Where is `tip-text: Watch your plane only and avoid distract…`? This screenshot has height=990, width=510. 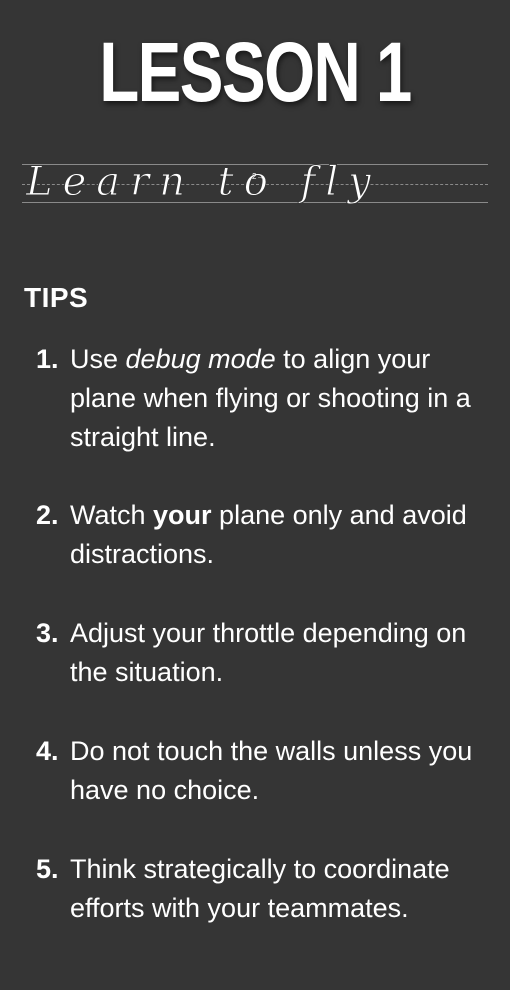
tip-text: Watch your plane only and avoid distract… is located at coordinates (278, 535).